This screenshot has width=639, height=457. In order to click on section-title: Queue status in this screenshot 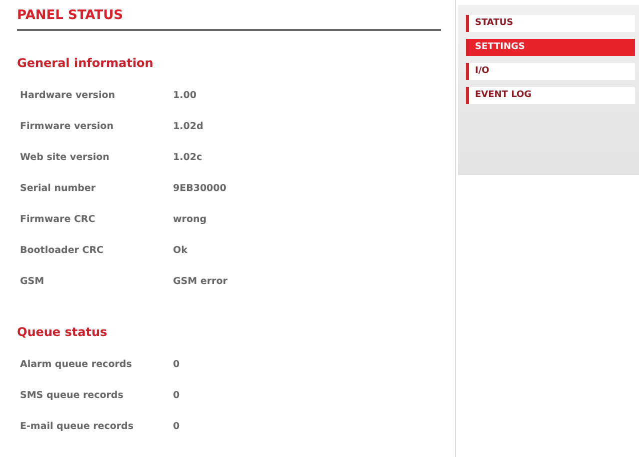, I will do `click(62, 332)`.